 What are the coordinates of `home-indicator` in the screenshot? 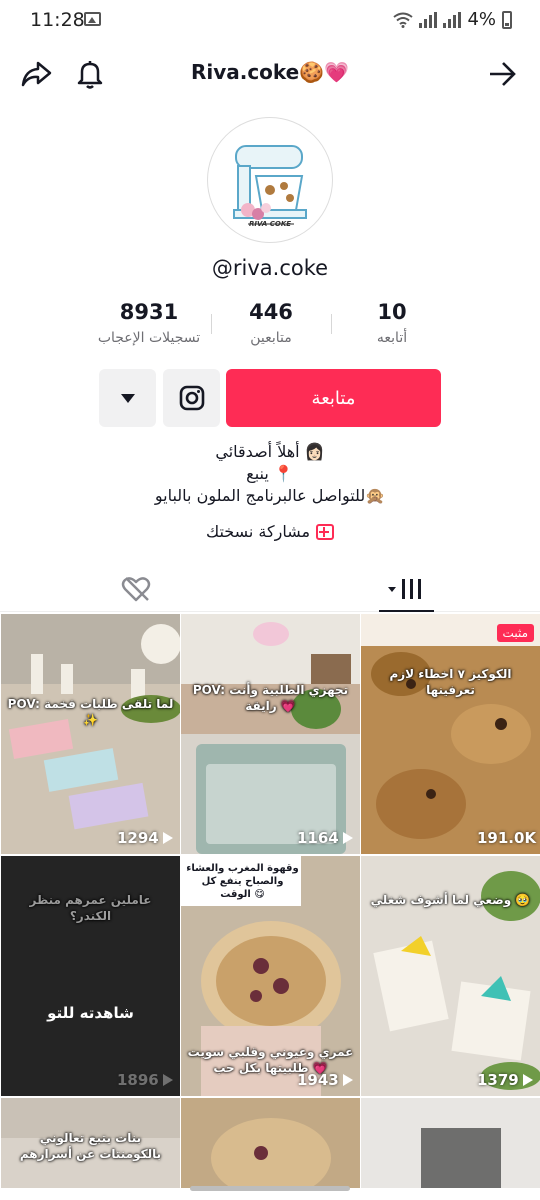 It's located at (270, 1188).